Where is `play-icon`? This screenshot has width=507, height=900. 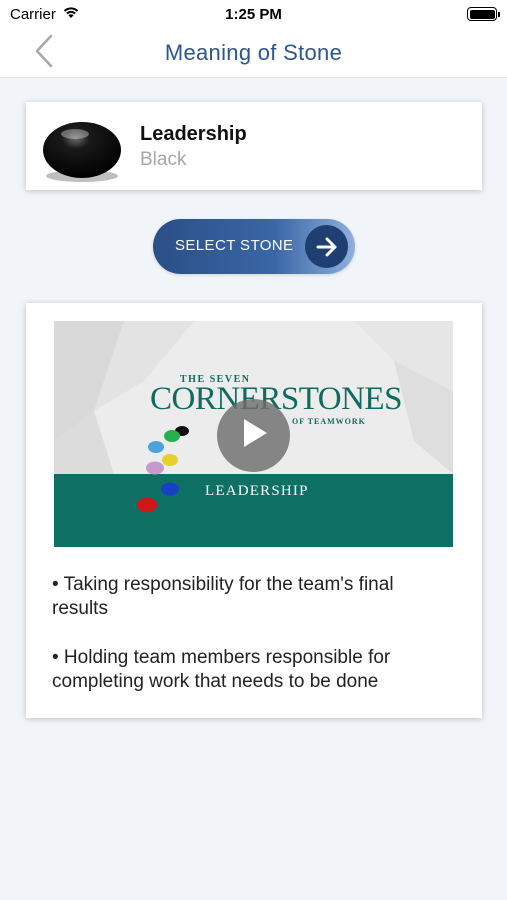 play-icon is located at coordinates (254, 435).